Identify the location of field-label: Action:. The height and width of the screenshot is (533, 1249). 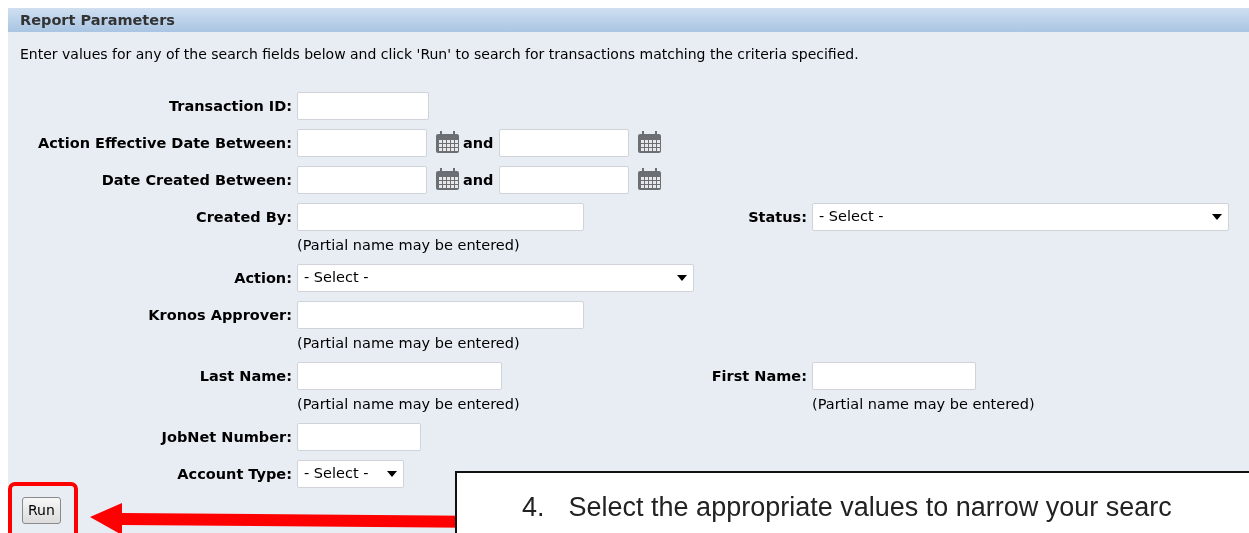
(263, 278).